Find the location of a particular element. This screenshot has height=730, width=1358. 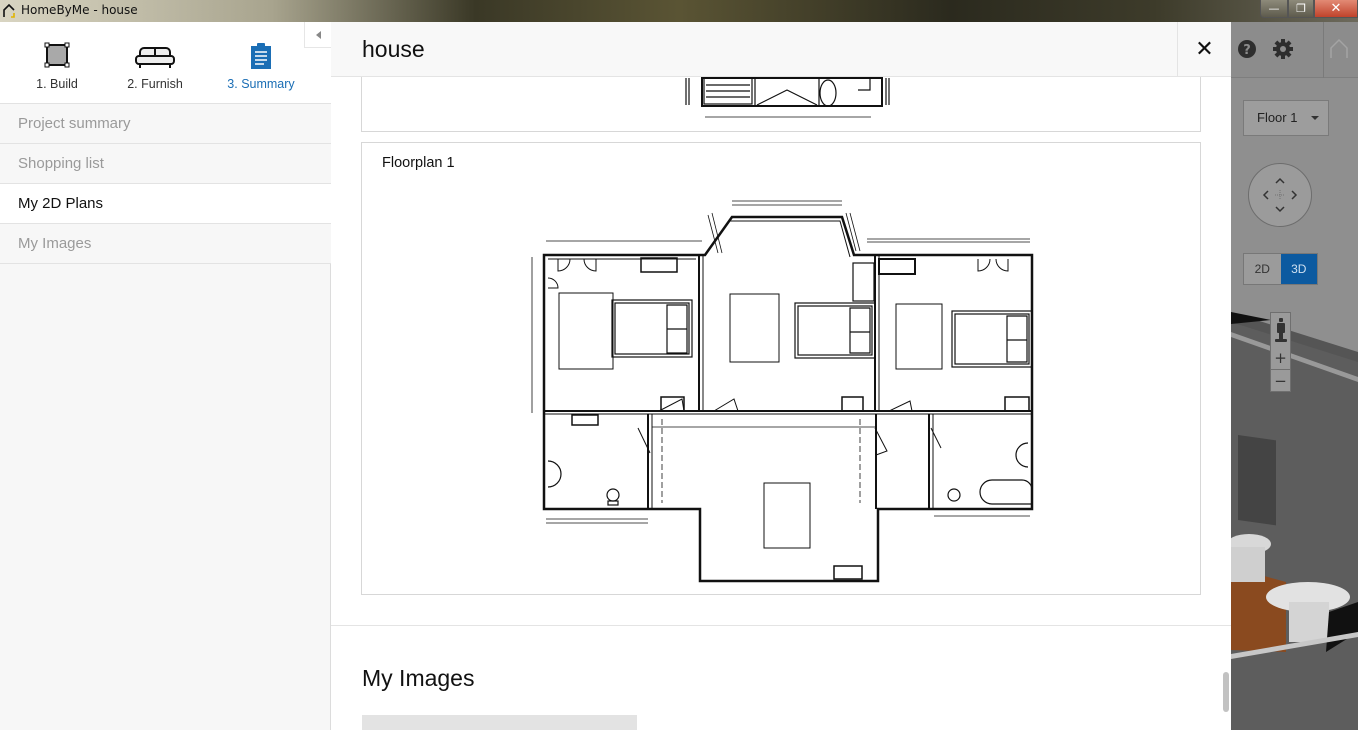

zoom-control: + − is located at coordinates (1280, 352).